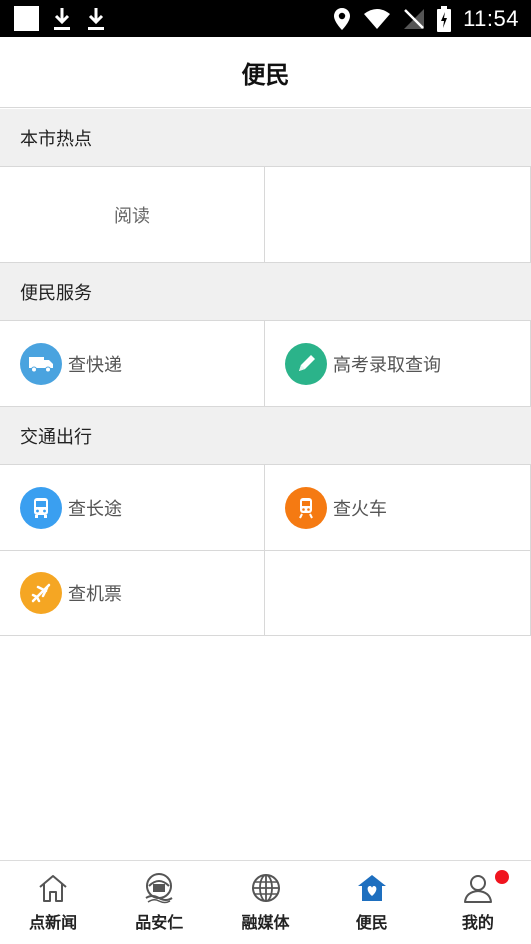 The image size is (531, 944). What do you see at coordinates (132, 363) in the screenshot?
I see `grid-cell-express: 查快递` at bounding box center [132, 363].